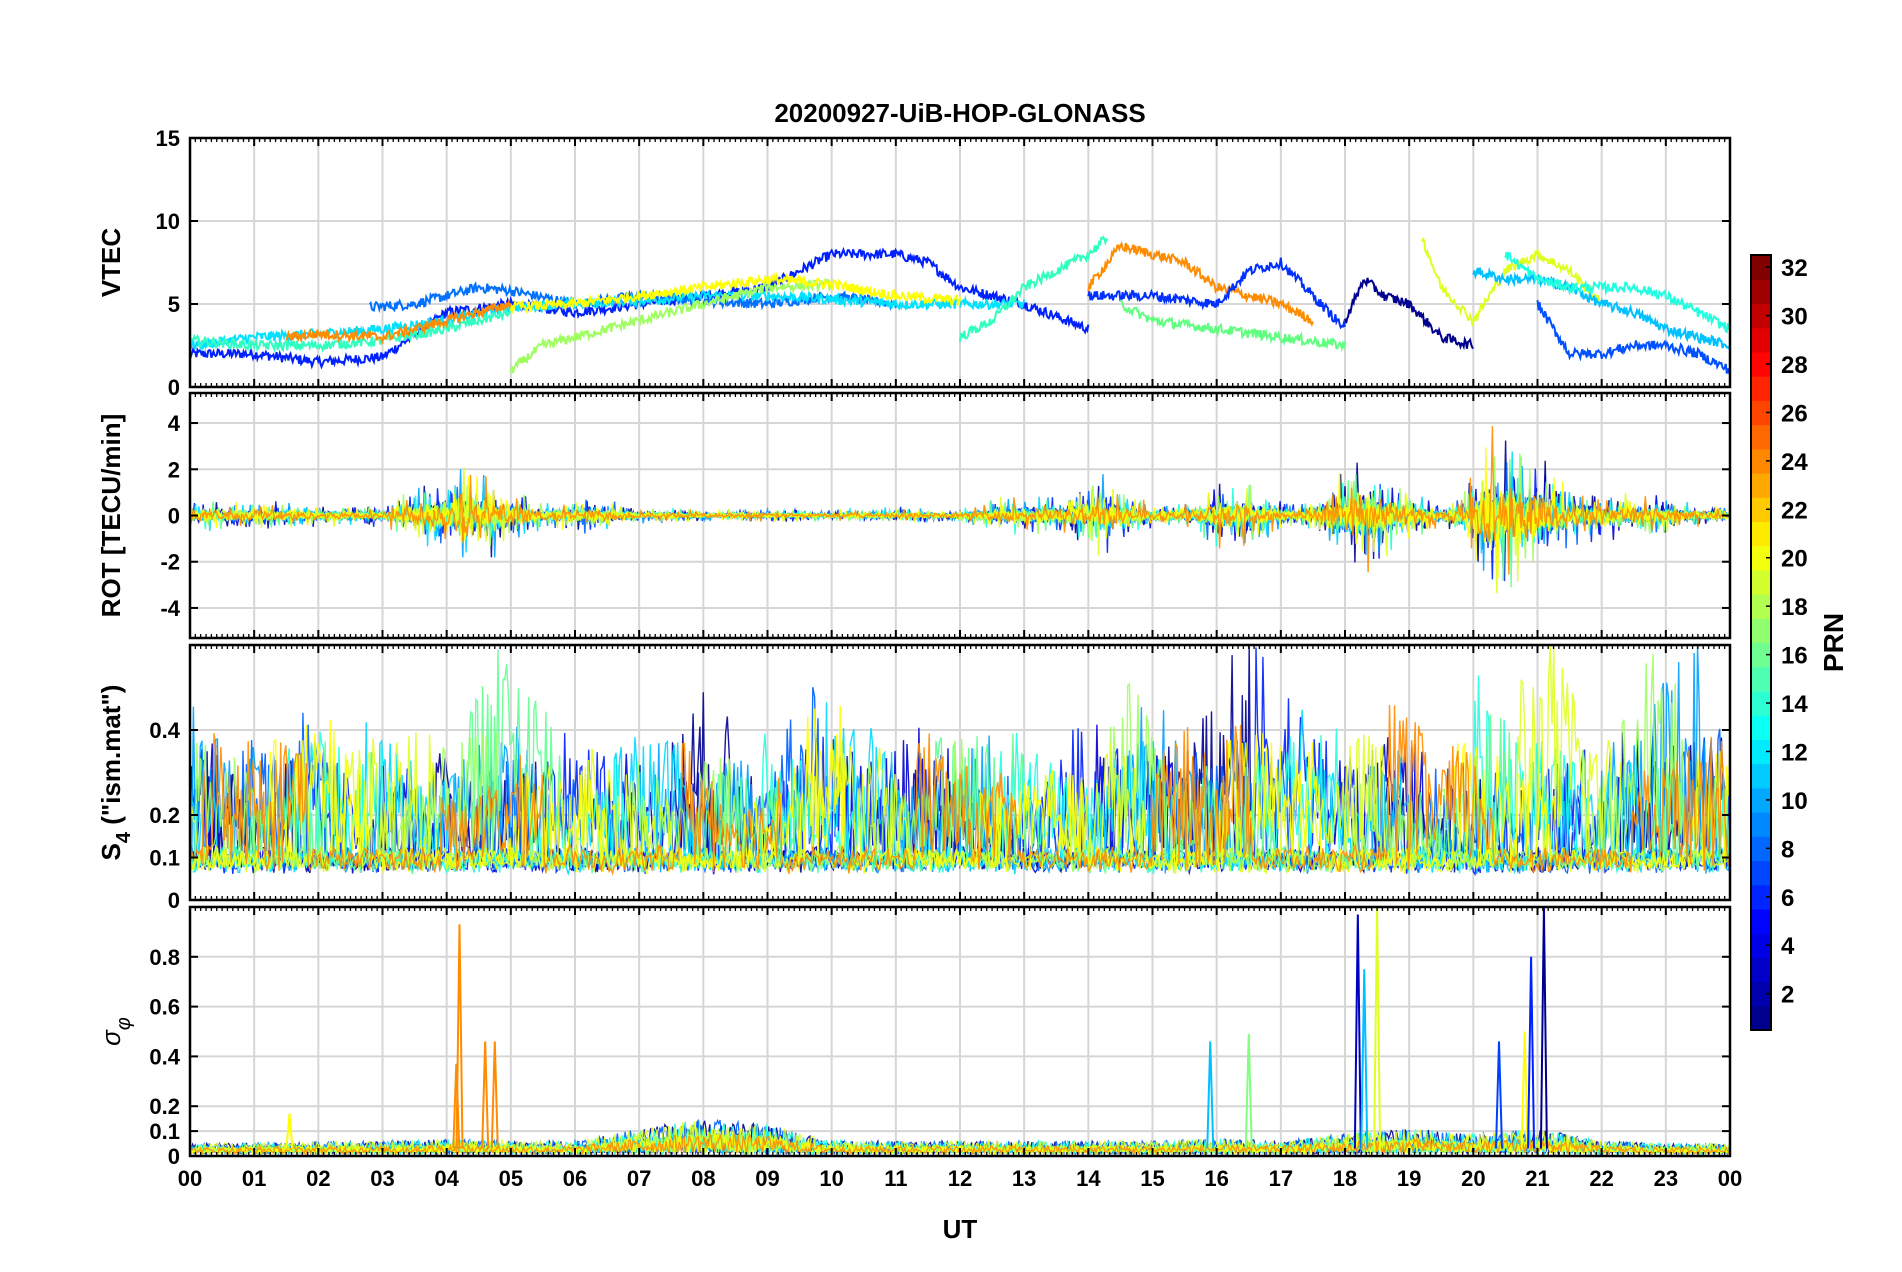  I want to click on colorbar-tick-label: 2, so click(1787, 995).